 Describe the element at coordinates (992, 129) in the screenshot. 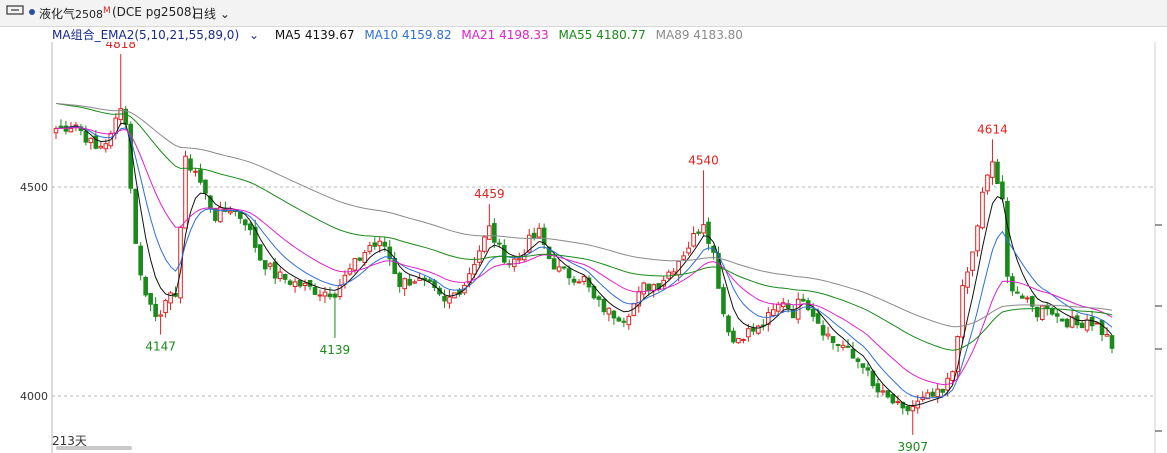

I see `price-annotation-4614: 4614` at that location.